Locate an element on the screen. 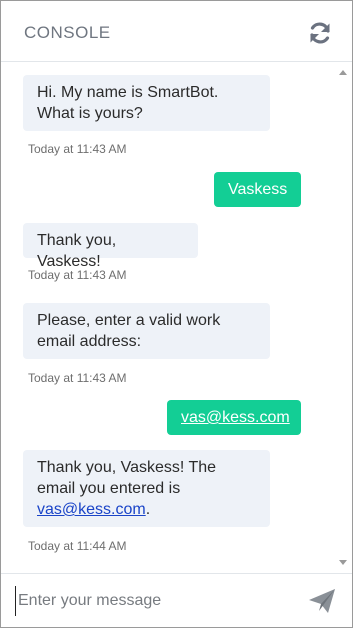 The width and height of the screenshot is (353, 628). message-text: Vaskess is located at coordinates (258, 189).